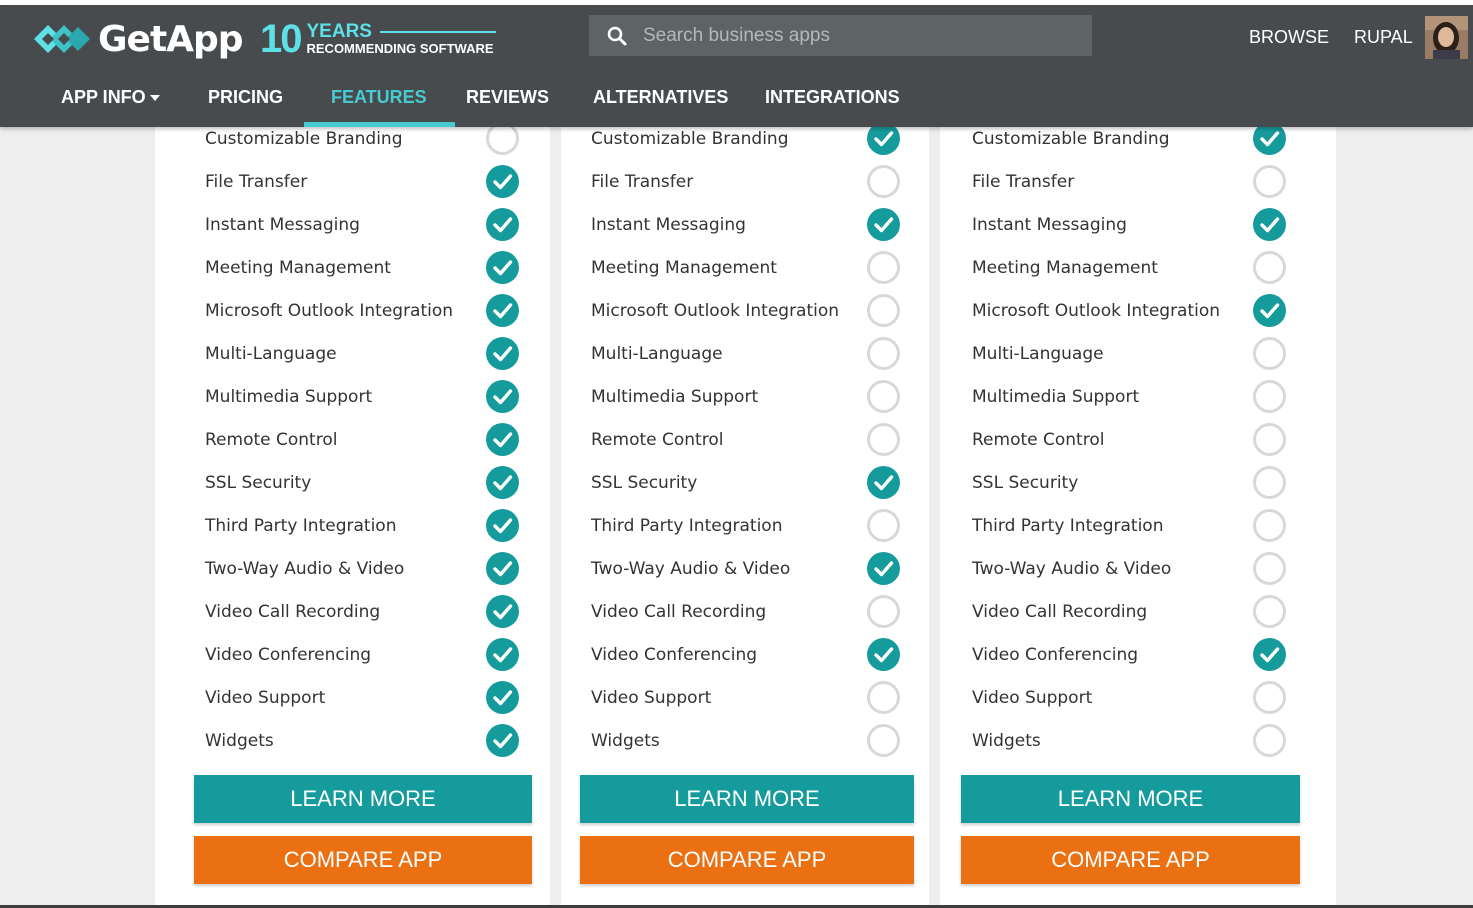 The image size is (1473, 908). I want to click on badge-number: 10, so click(281, 38).